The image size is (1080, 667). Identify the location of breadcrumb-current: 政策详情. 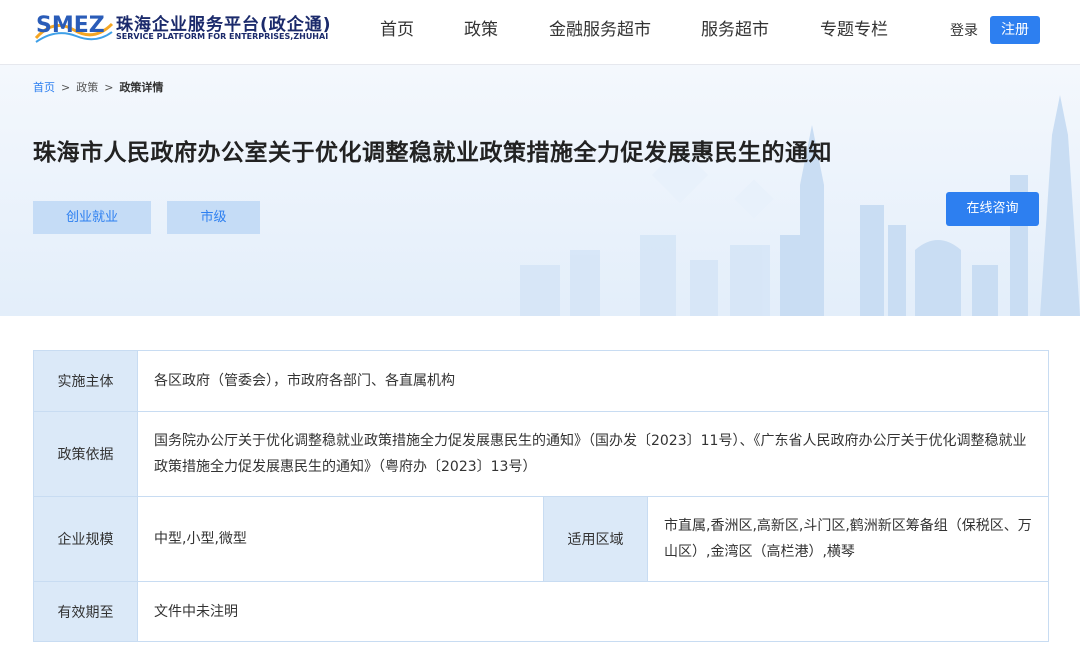
(141, 87).